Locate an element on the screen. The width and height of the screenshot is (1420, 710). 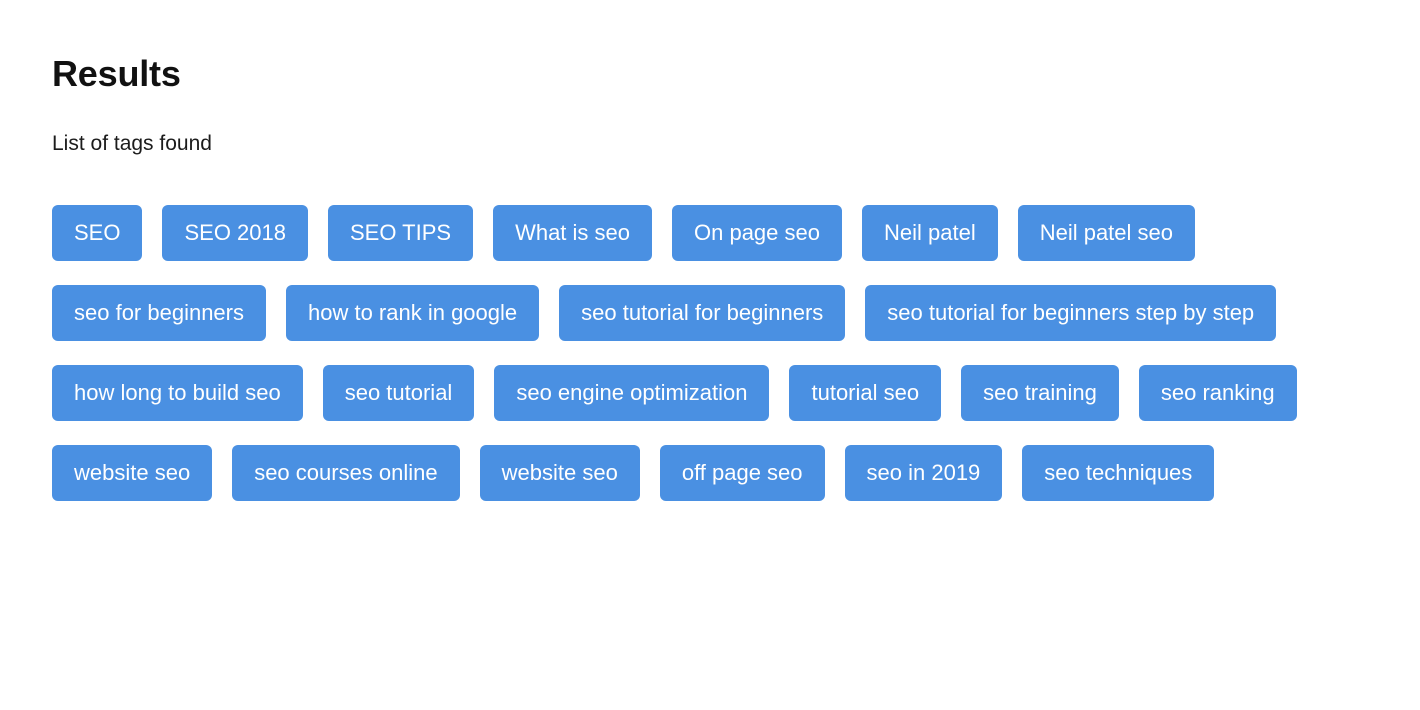
page-title: Results is located at coordinates (116, 73).